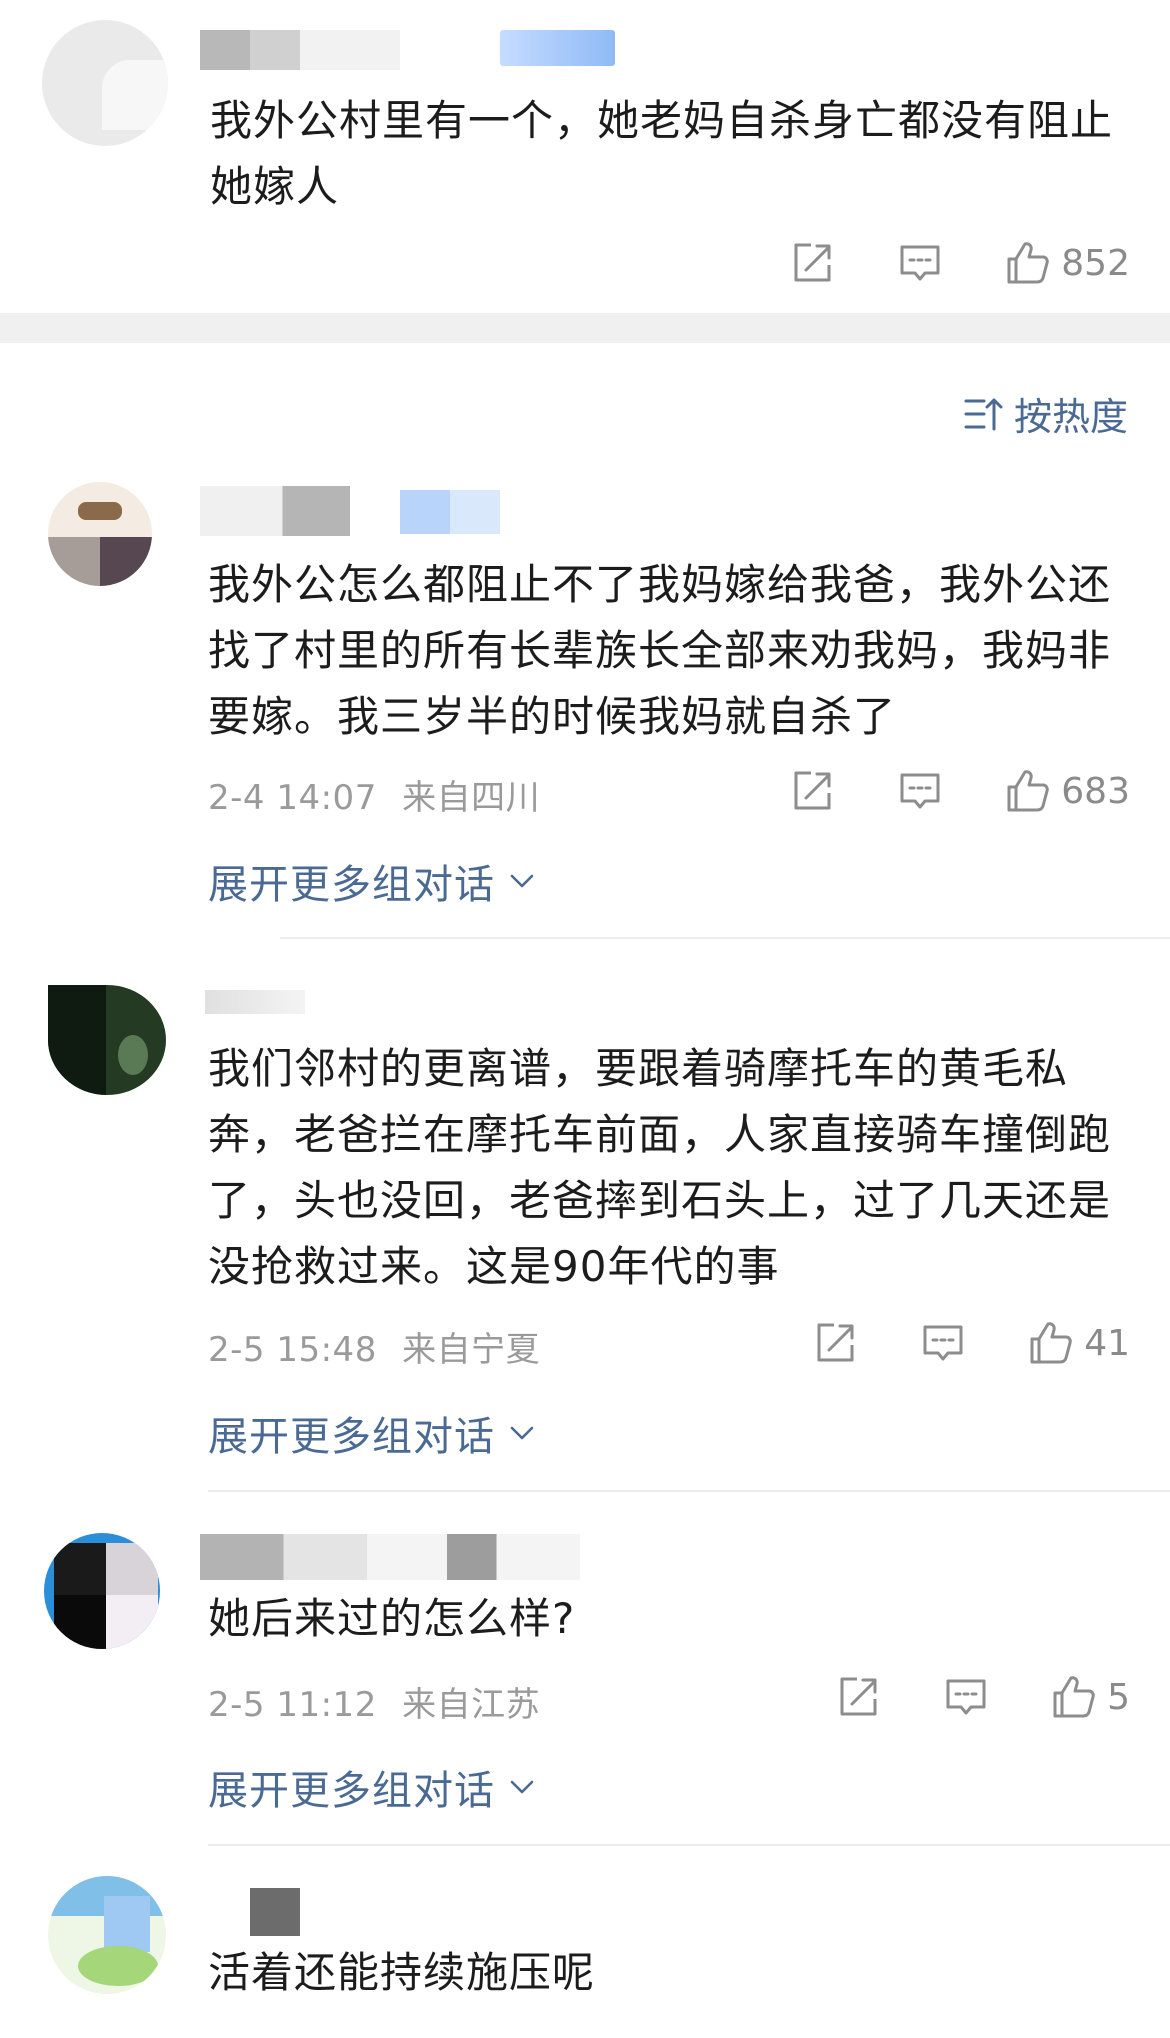 This screenshot has height=2038, width=1170. Describe the element at coordinates (1070, 417) in the screenshot. I see `sort-label: 按热度` at that location.